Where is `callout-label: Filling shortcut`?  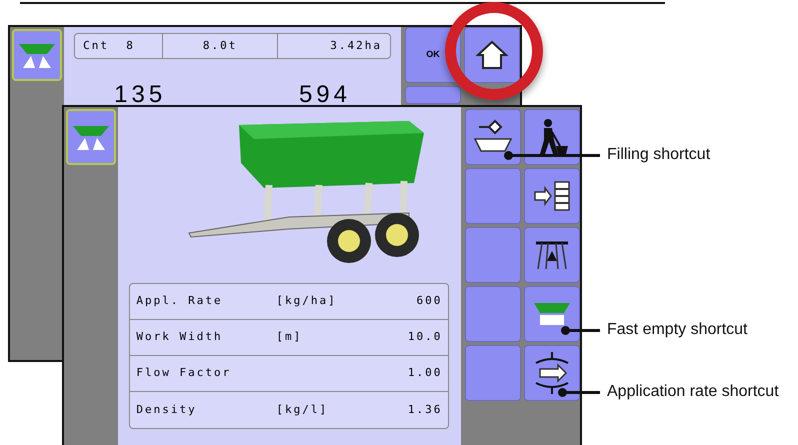
callout-label: Filling shortcut is located at coordinates (658, 155).